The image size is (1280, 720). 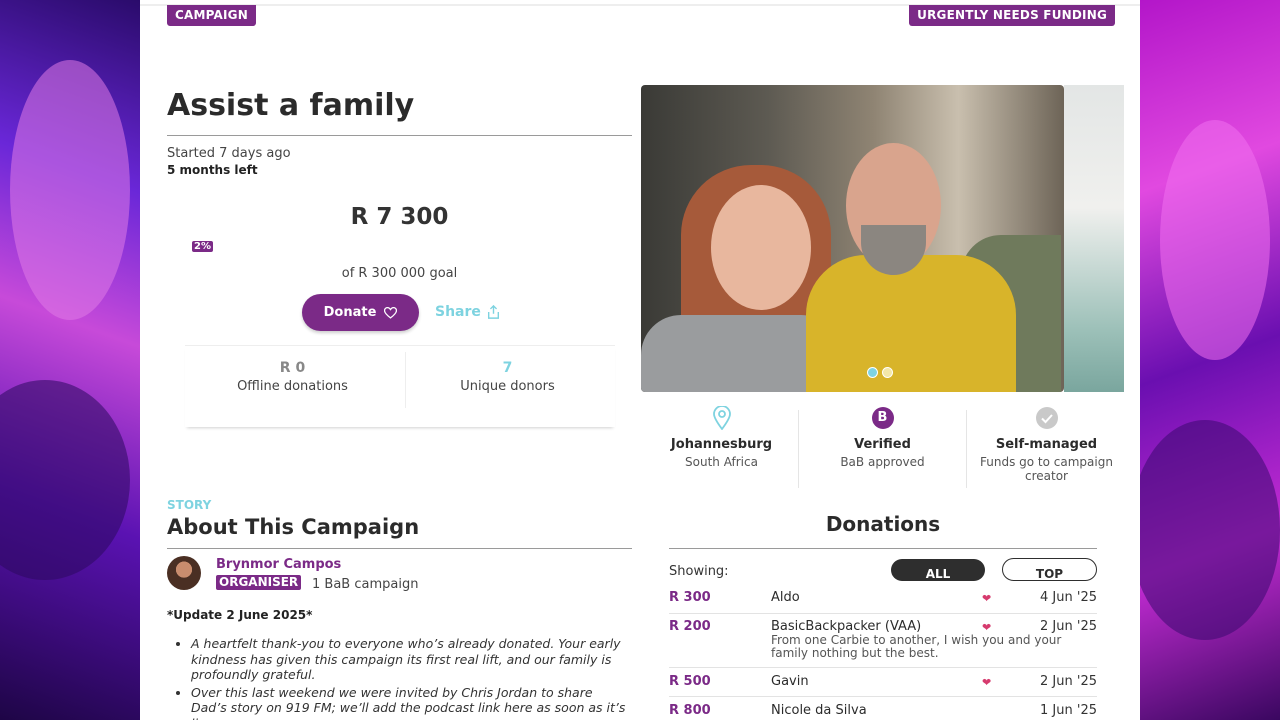 I want to click on offline-donations-stat: R 0 Offline donations, so click(x=292, y=377).